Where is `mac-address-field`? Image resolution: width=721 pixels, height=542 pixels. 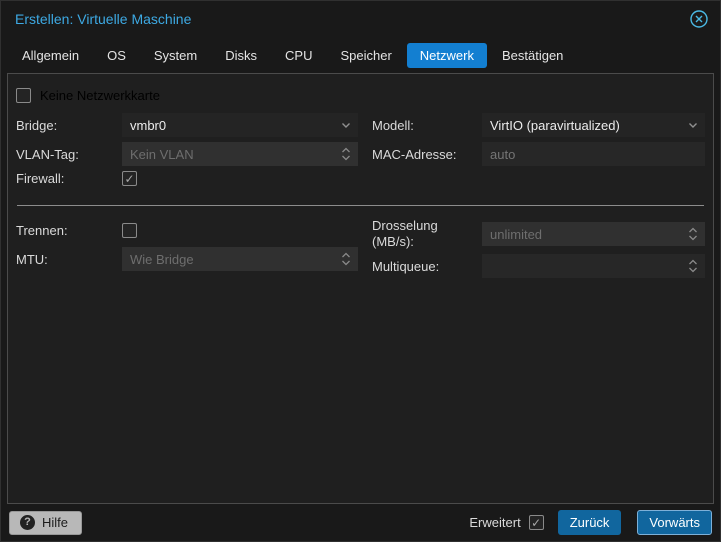 mac-address-field is located at coordinates (593, 154).